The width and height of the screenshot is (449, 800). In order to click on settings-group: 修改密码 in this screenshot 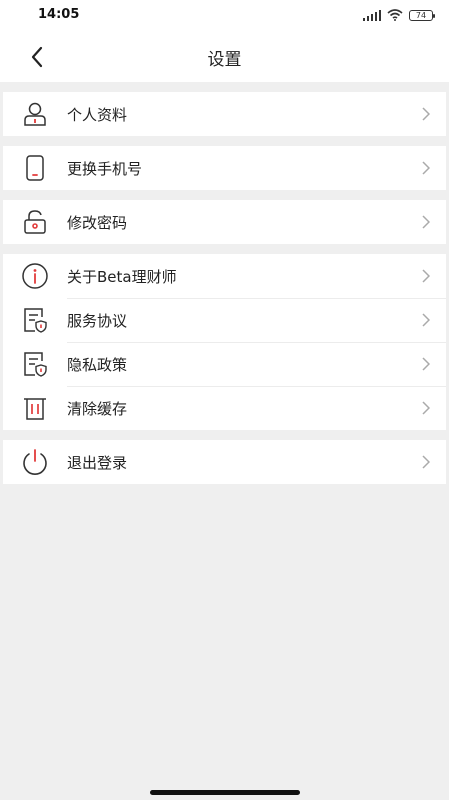, I will do `click(224, 222)`.